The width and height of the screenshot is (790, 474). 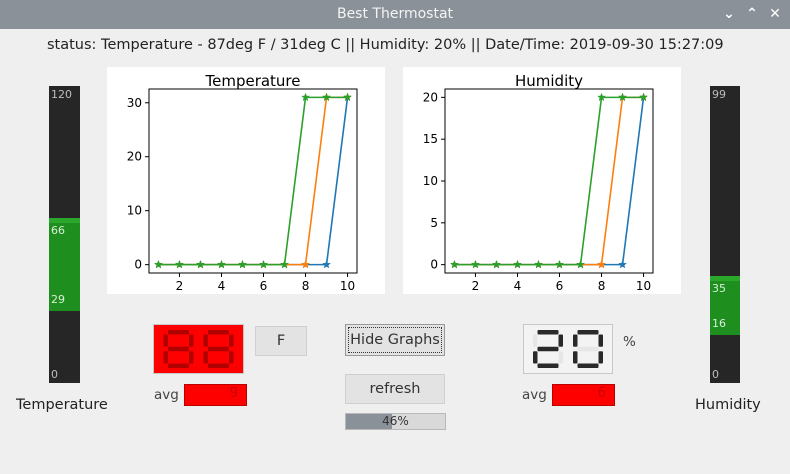 I want to click on humidity-gauge-band, so click(x=725, y=278).